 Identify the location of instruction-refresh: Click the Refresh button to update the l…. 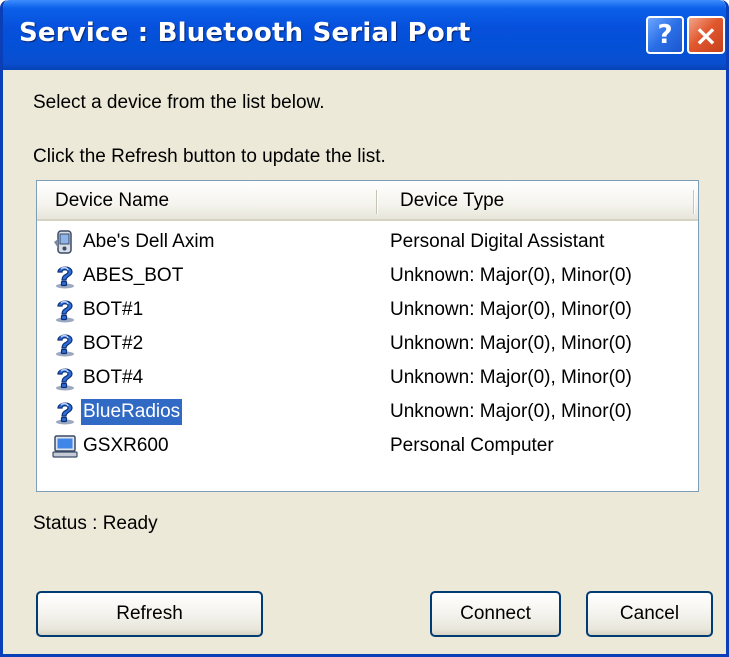
(209, 156).